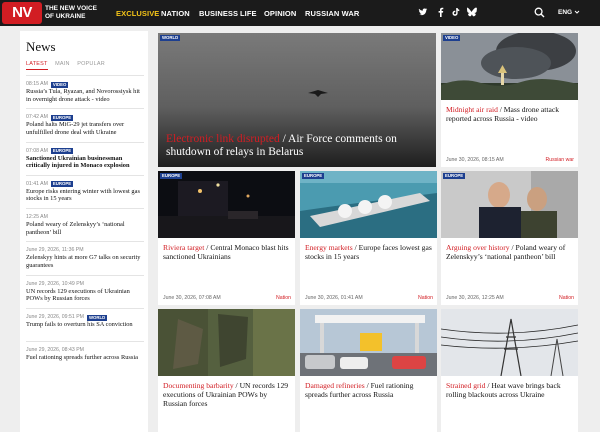 This screenshot has height=432, width=600. What do you see at coordinates (97, 317) in the screenshot?
I see `news-tag: WORLD` at bounding box center [97, 317].